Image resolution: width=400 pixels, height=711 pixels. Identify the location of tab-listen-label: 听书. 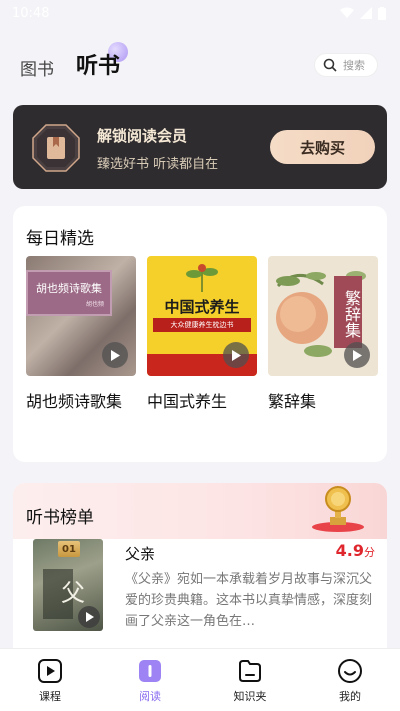
(98, 66).